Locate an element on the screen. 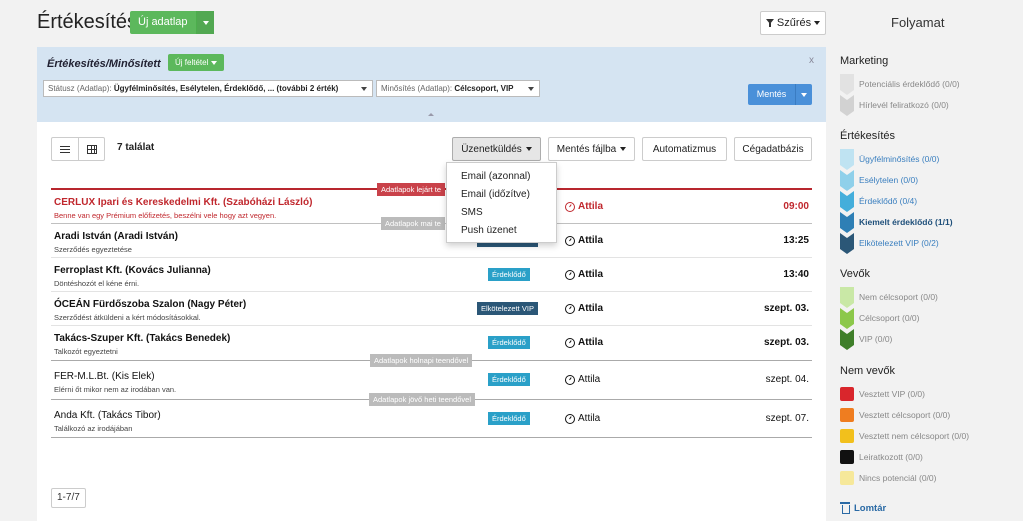  stage-label: Ügyfélminősítés (0/0) is located at coordinates (899, 159).